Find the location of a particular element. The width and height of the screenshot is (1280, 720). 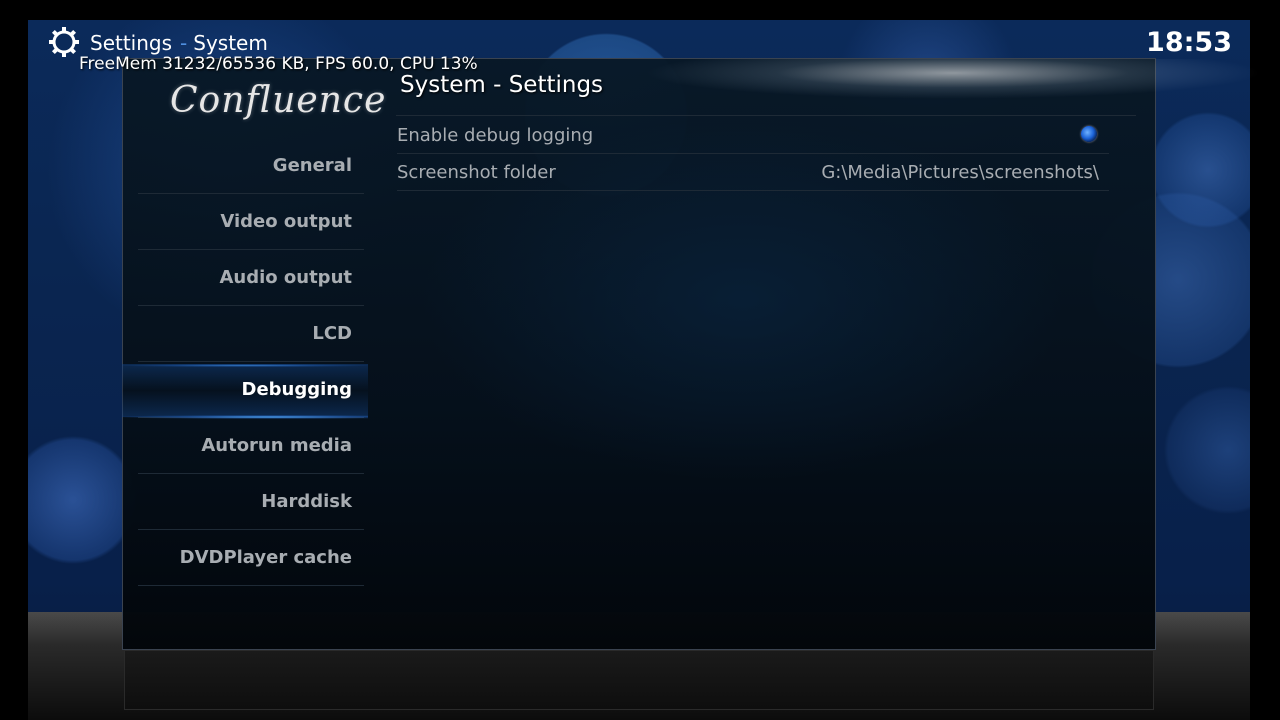

sidebar-item-label: Debugging is located at coordinates (297, 389).